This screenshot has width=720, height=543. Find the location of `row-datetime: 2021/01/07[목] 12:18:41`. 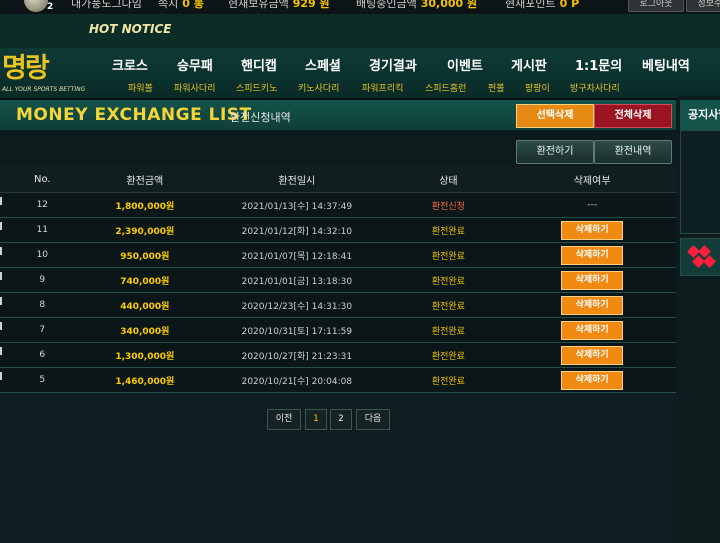

row-datetime: 2021/01/07[목] 12:18:41 is located at coordinates (297, 255).